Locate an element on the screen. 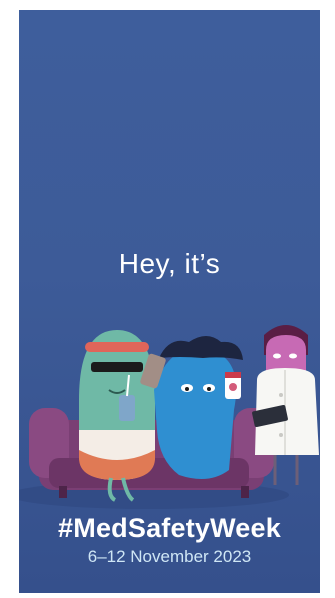 This screenshot has height=598, width=335. hashtag-title: #MedSafetyWeek is located at coordinates (169, 528).